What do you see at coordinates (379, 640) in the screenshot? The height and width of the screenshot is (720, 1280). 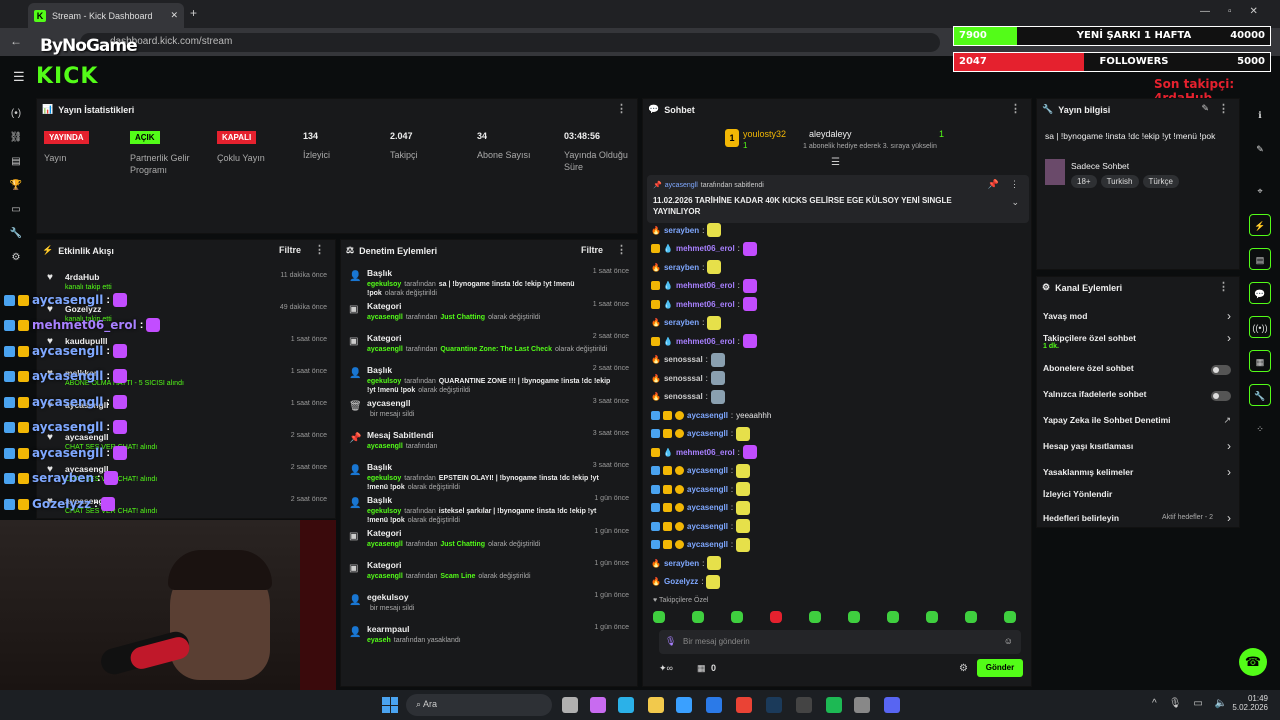 I see `moderation-user: eyaseh` at bounding box center [379, 640].